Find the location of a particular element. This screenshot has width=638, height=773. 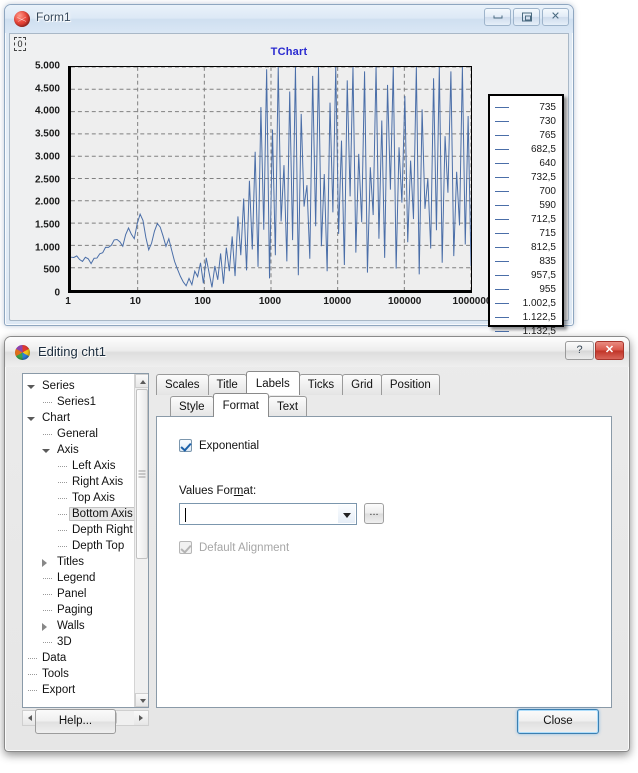

subtab-text: Text is located at coordinates (288, 406).